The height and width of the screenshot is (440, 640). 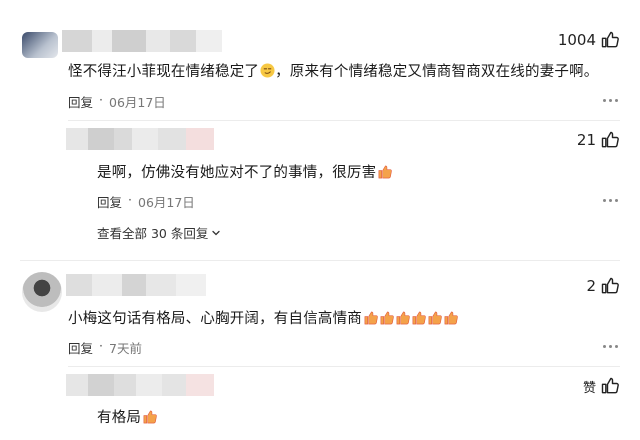 What do you see at coordinates (159, 232) in the screenshot?
I see `view-all-replies-button: 查看全部 30 条回复` at bounding box center [159, 232].